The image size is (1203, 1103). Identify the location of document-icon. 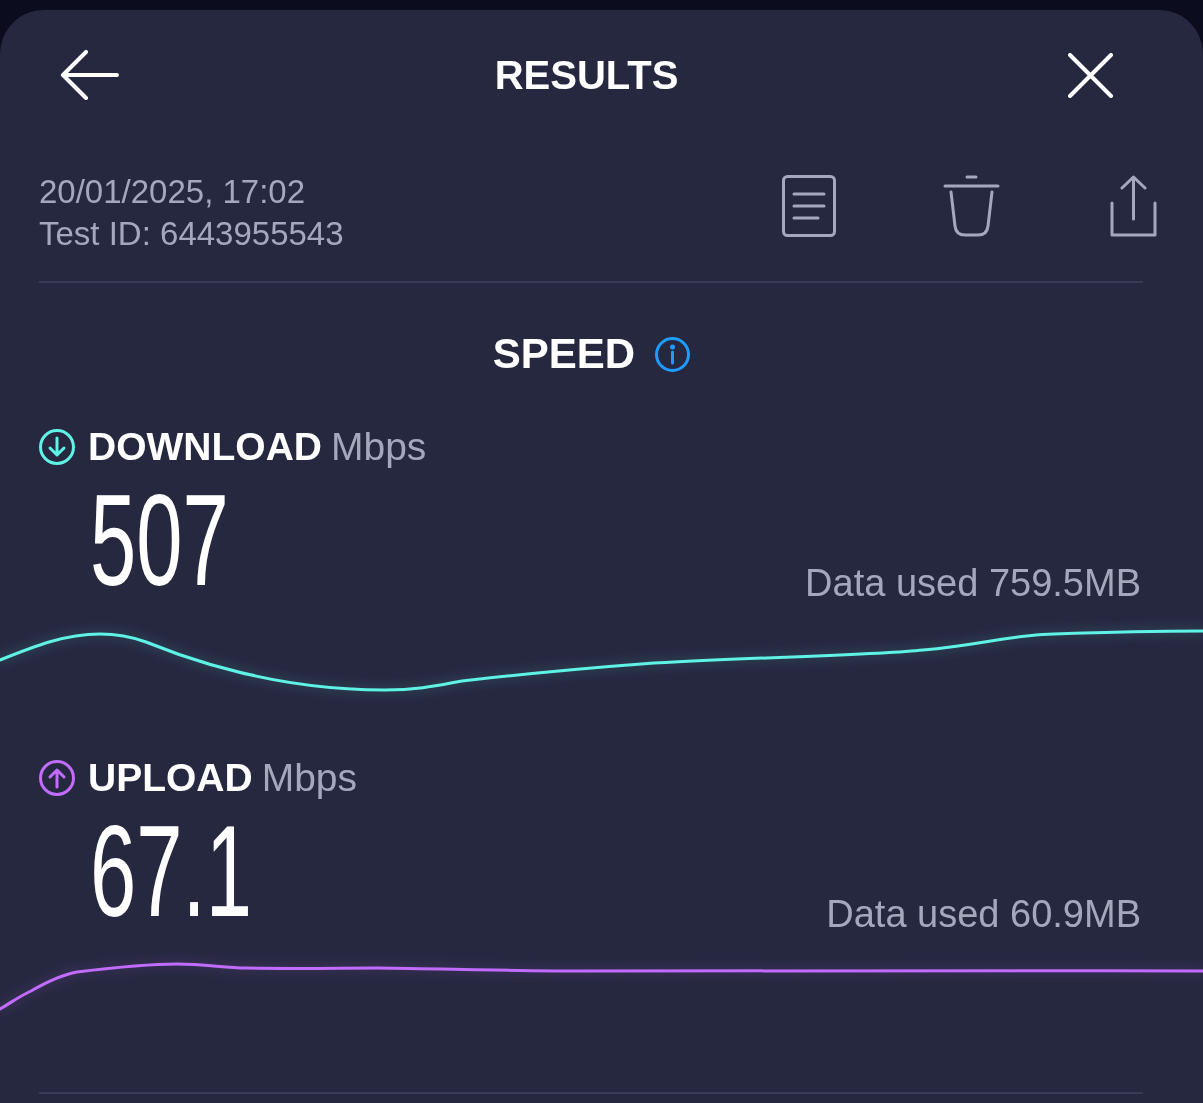
(809, 206).